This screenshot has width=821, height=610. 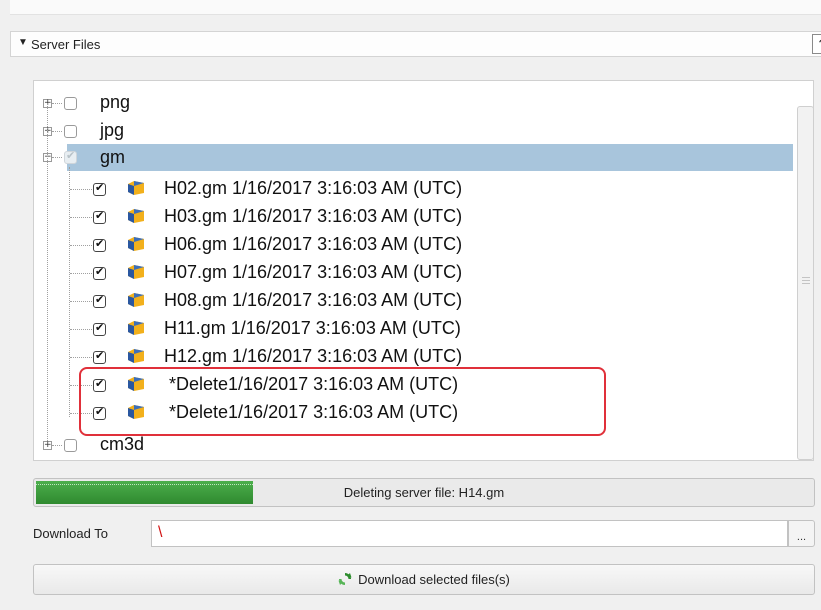 I want to click on top-strip, so click(x=415, y=7).